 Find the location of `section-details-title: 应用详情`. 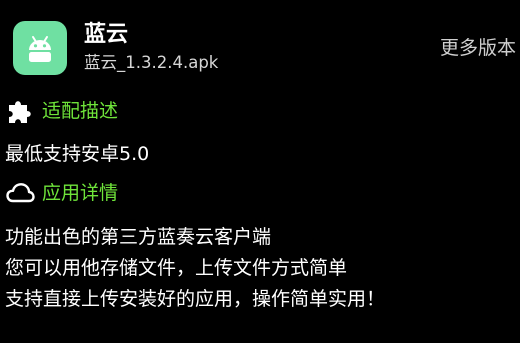

section-details-title: 应用详情 is located at coordinates (80, 193).